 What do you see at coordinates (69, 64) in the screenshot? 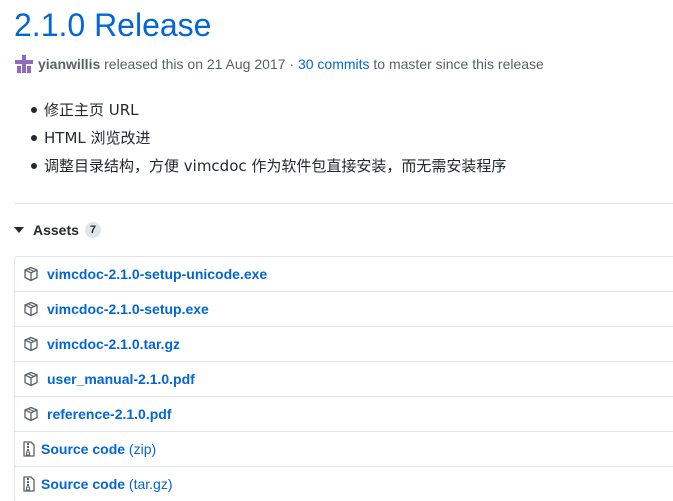
I see `author-link: yianwillis` at bounding box center [69, 64].